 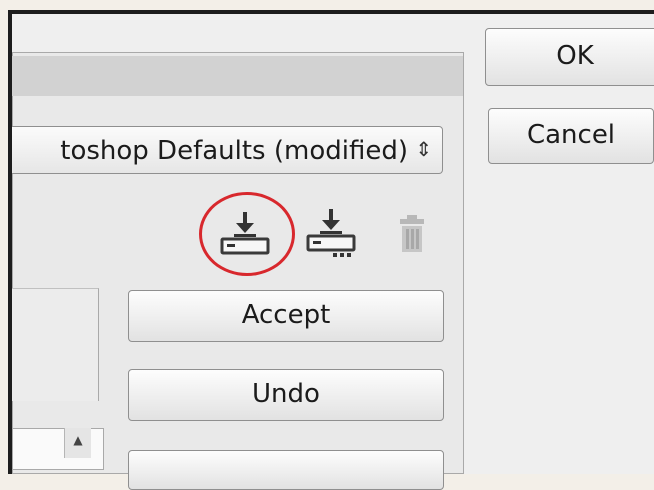 I want to click on preset-select: toshop Defaults (modified) ⇕, so click(x=227, y=150).